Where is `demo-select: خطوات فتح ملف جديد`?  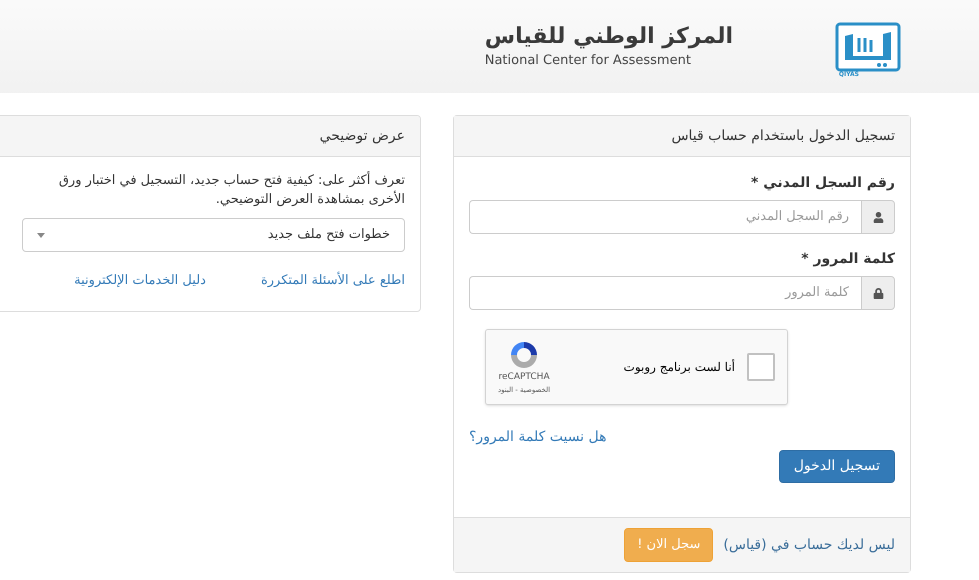 demo-select: خطوات فتح ملف جديد is located at coordinates (213, 235).